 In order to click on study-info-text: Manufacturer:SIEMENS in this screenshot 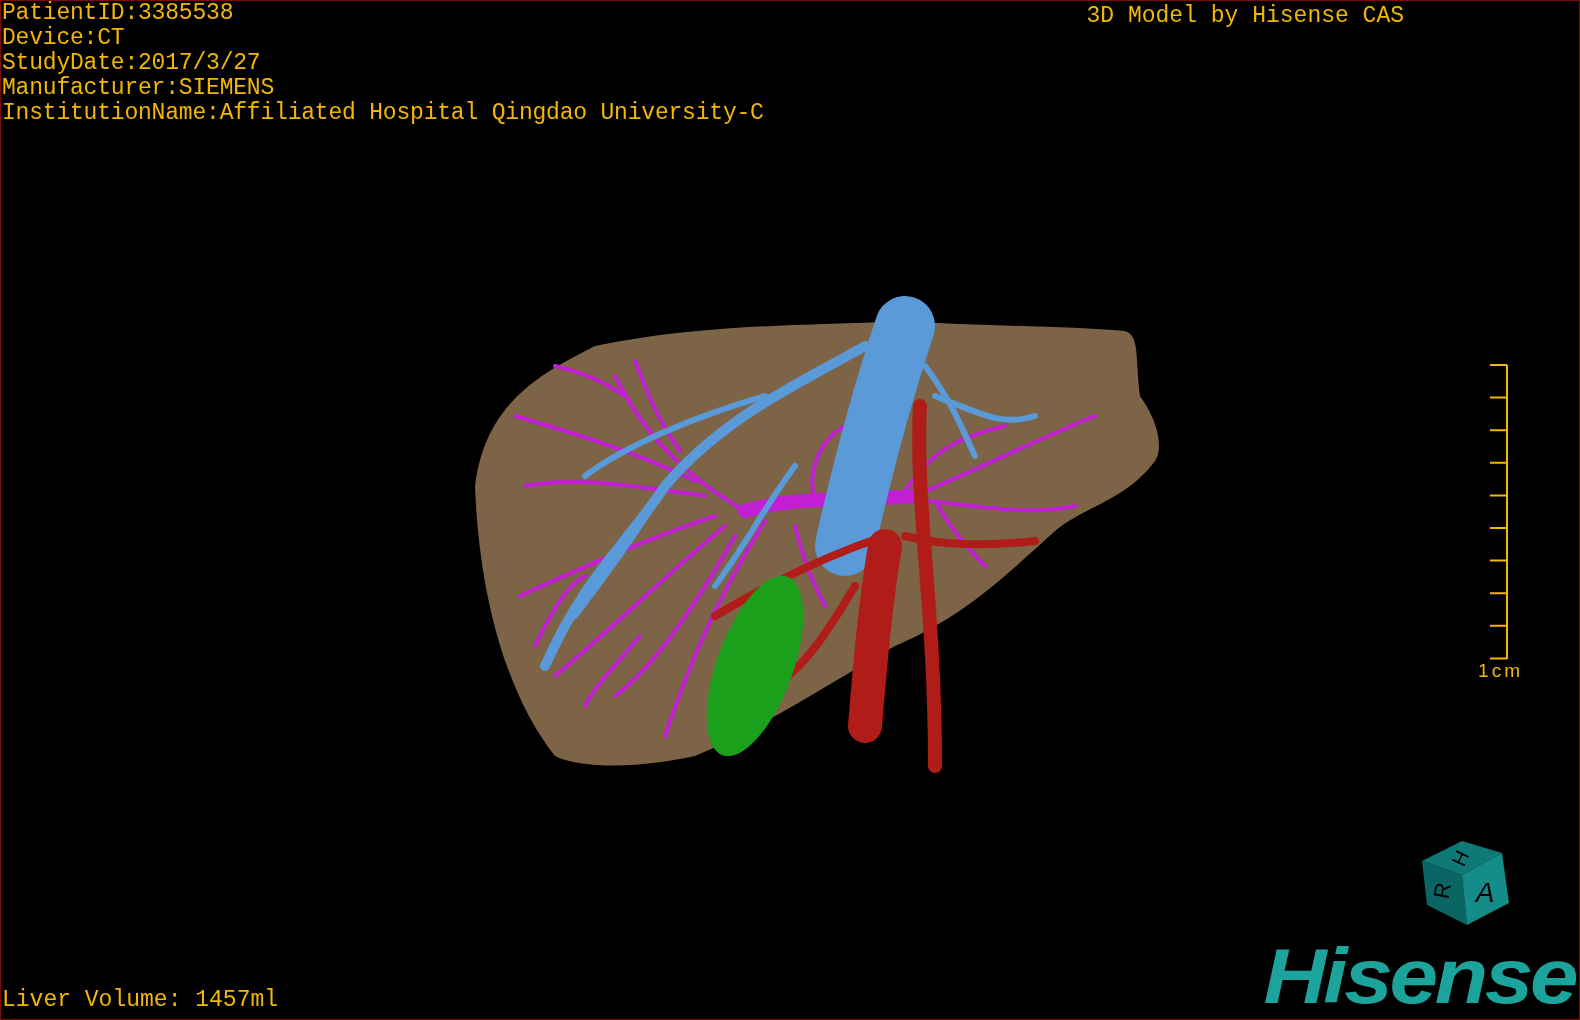, I will do `click(139, 88)`.